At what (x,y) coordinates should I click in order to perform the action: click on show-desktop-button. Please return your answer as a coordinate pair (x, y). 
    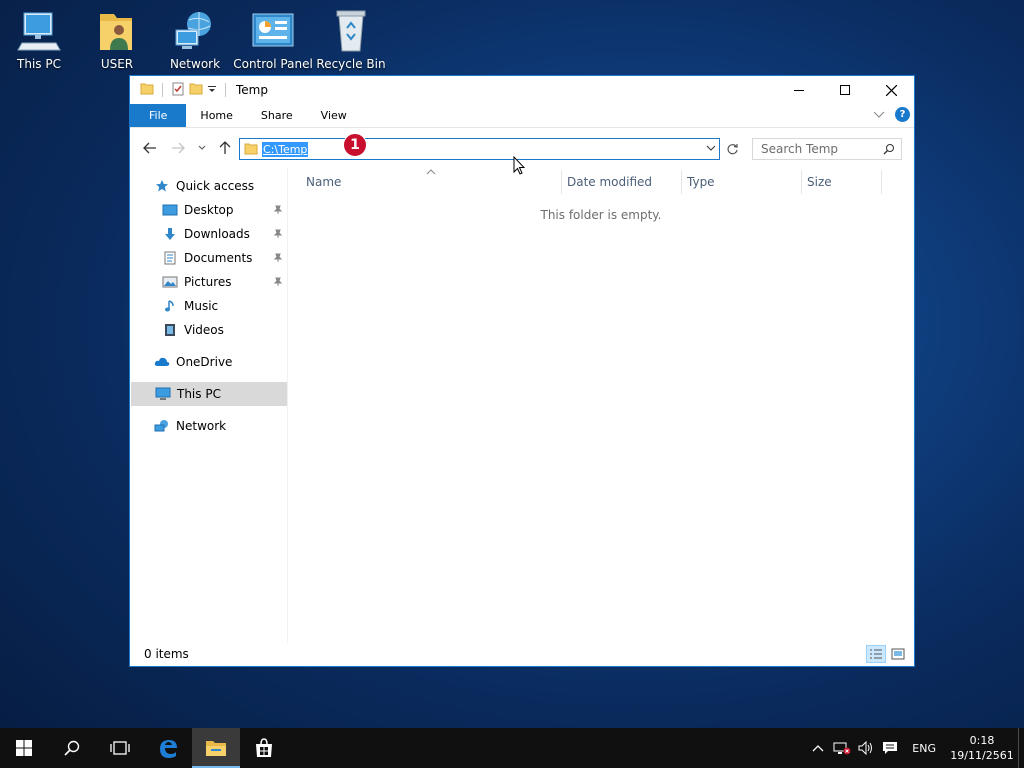
    Looking at the image, I should click on (1021, 748).